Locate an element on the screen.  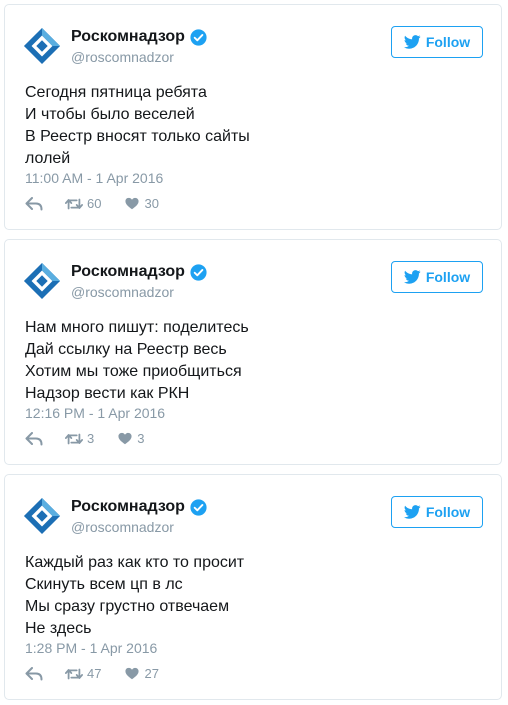
tweet-text-line: Нам много пишут: поделитесь is located at coordinates (137, 327).